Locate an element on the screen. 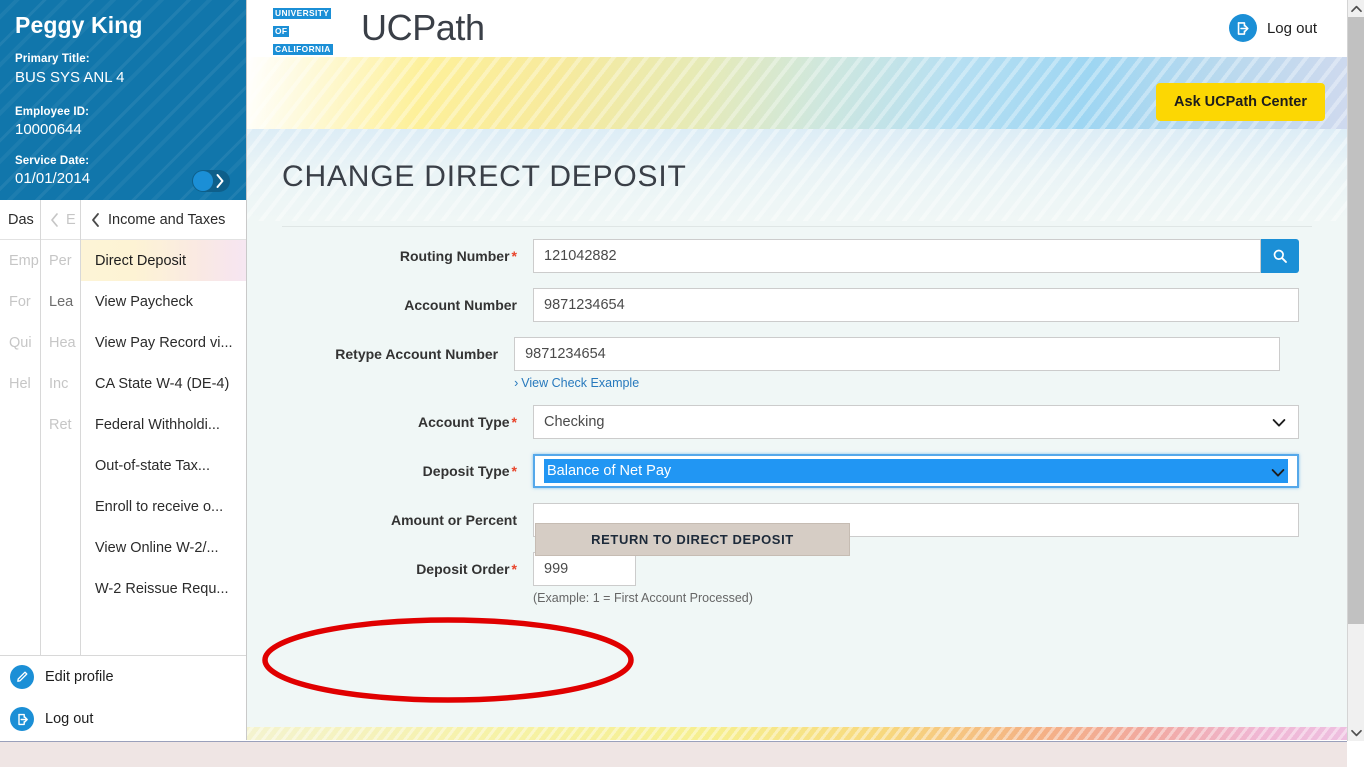  content-bottom-color-strip is located at coordinates (797, 733).